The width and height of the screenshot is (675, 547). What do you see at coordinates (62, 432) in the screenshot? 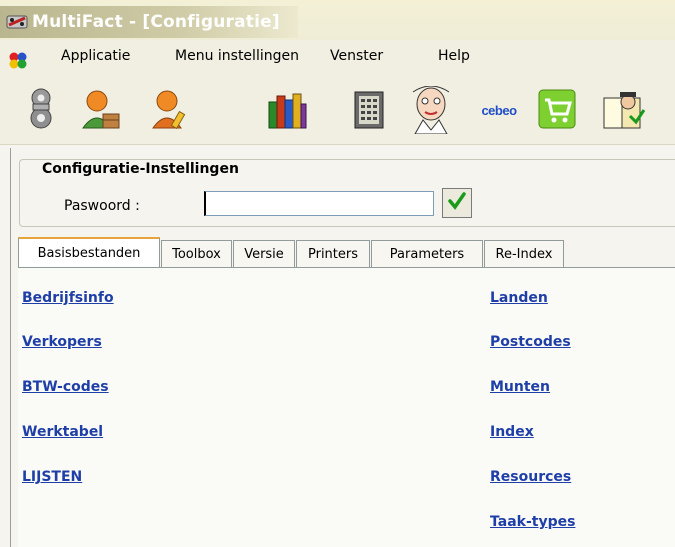
I see `link-werktabel: Werktabel` at bounding box center [62, 432].